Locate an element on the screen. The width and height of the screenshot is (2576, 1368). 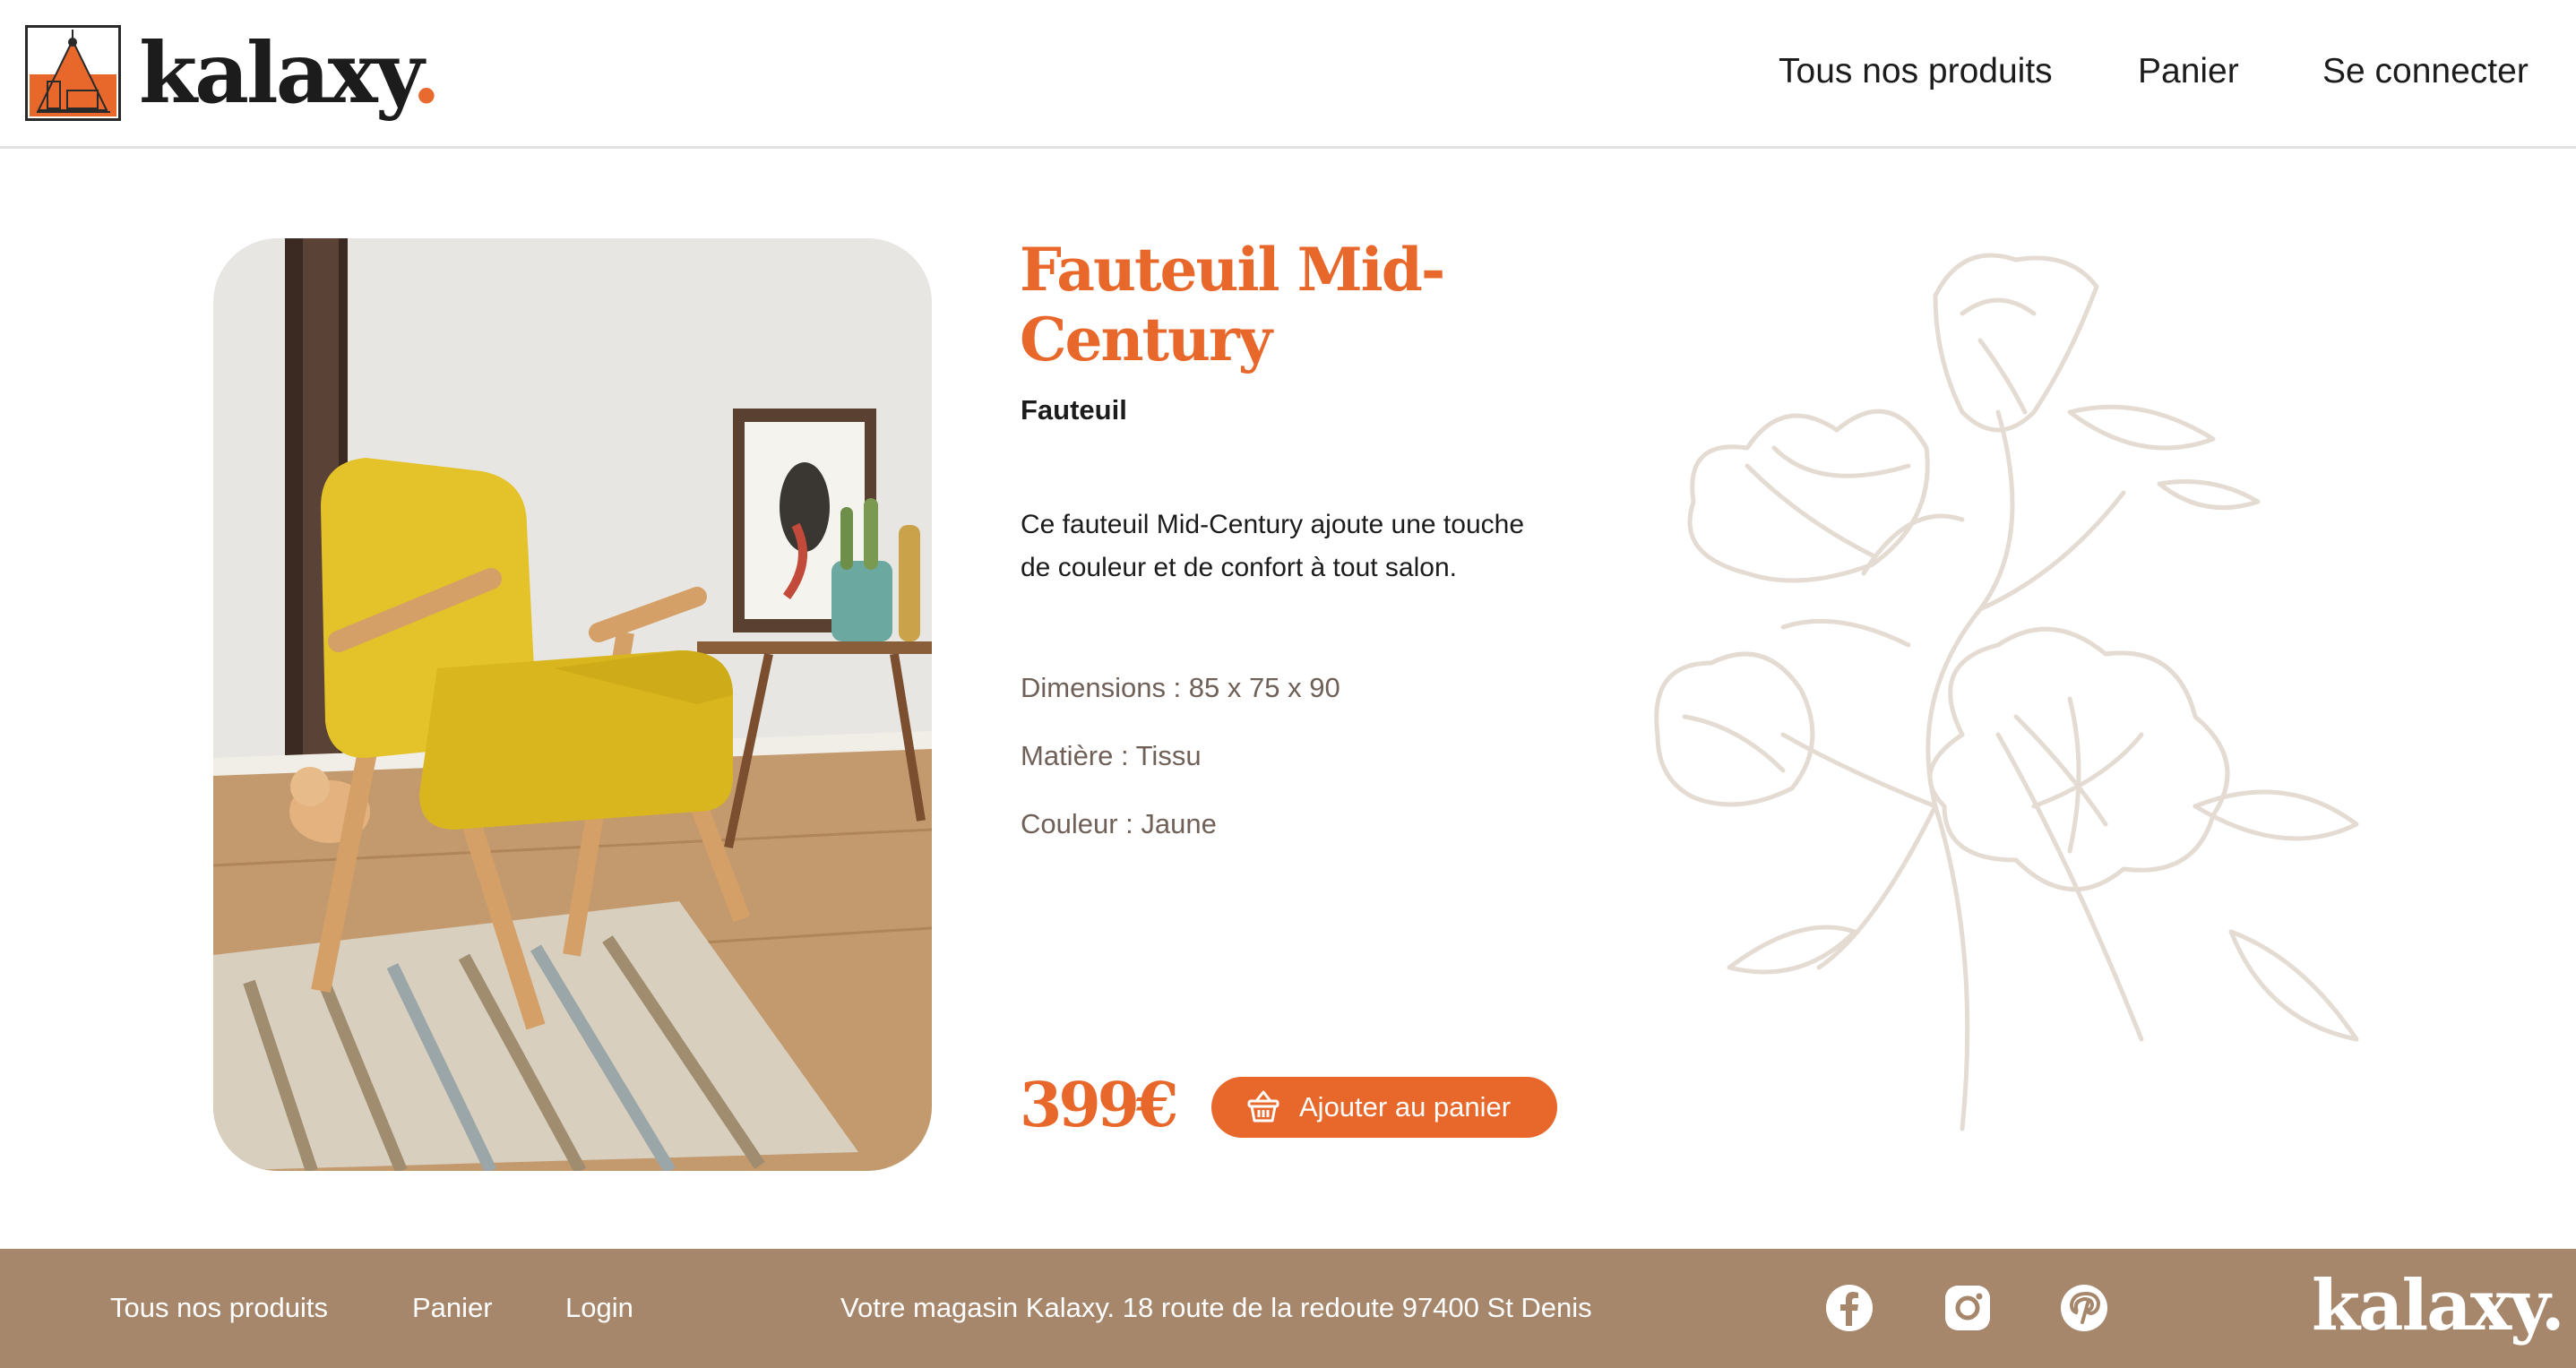
instagram-icon is located at coordinates (1968, 1308).